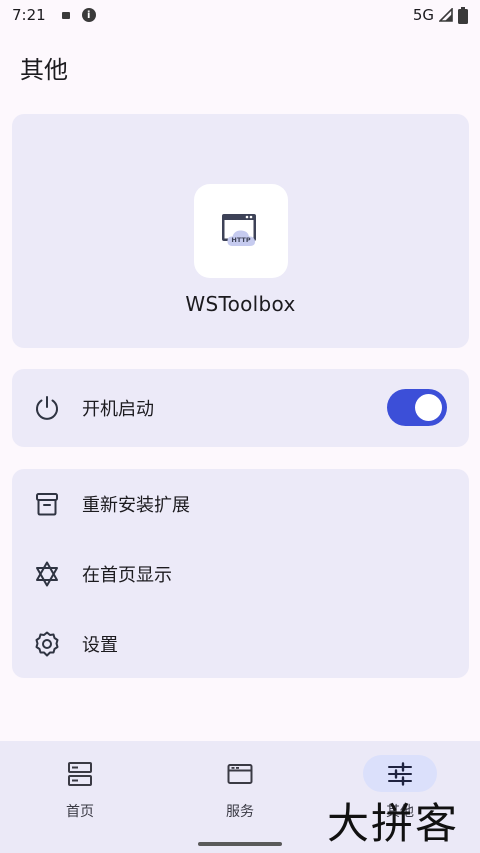 The width and height of the screenshot is (480, 853). I want to click on network-label: 5G, so click(423, 15).